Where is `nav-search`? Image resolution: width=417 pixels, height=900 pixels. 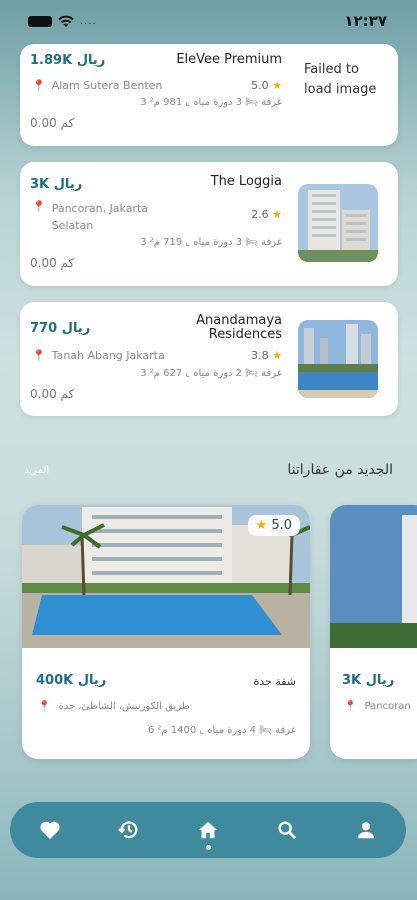
nav-search is located at coordinates (287, 830).